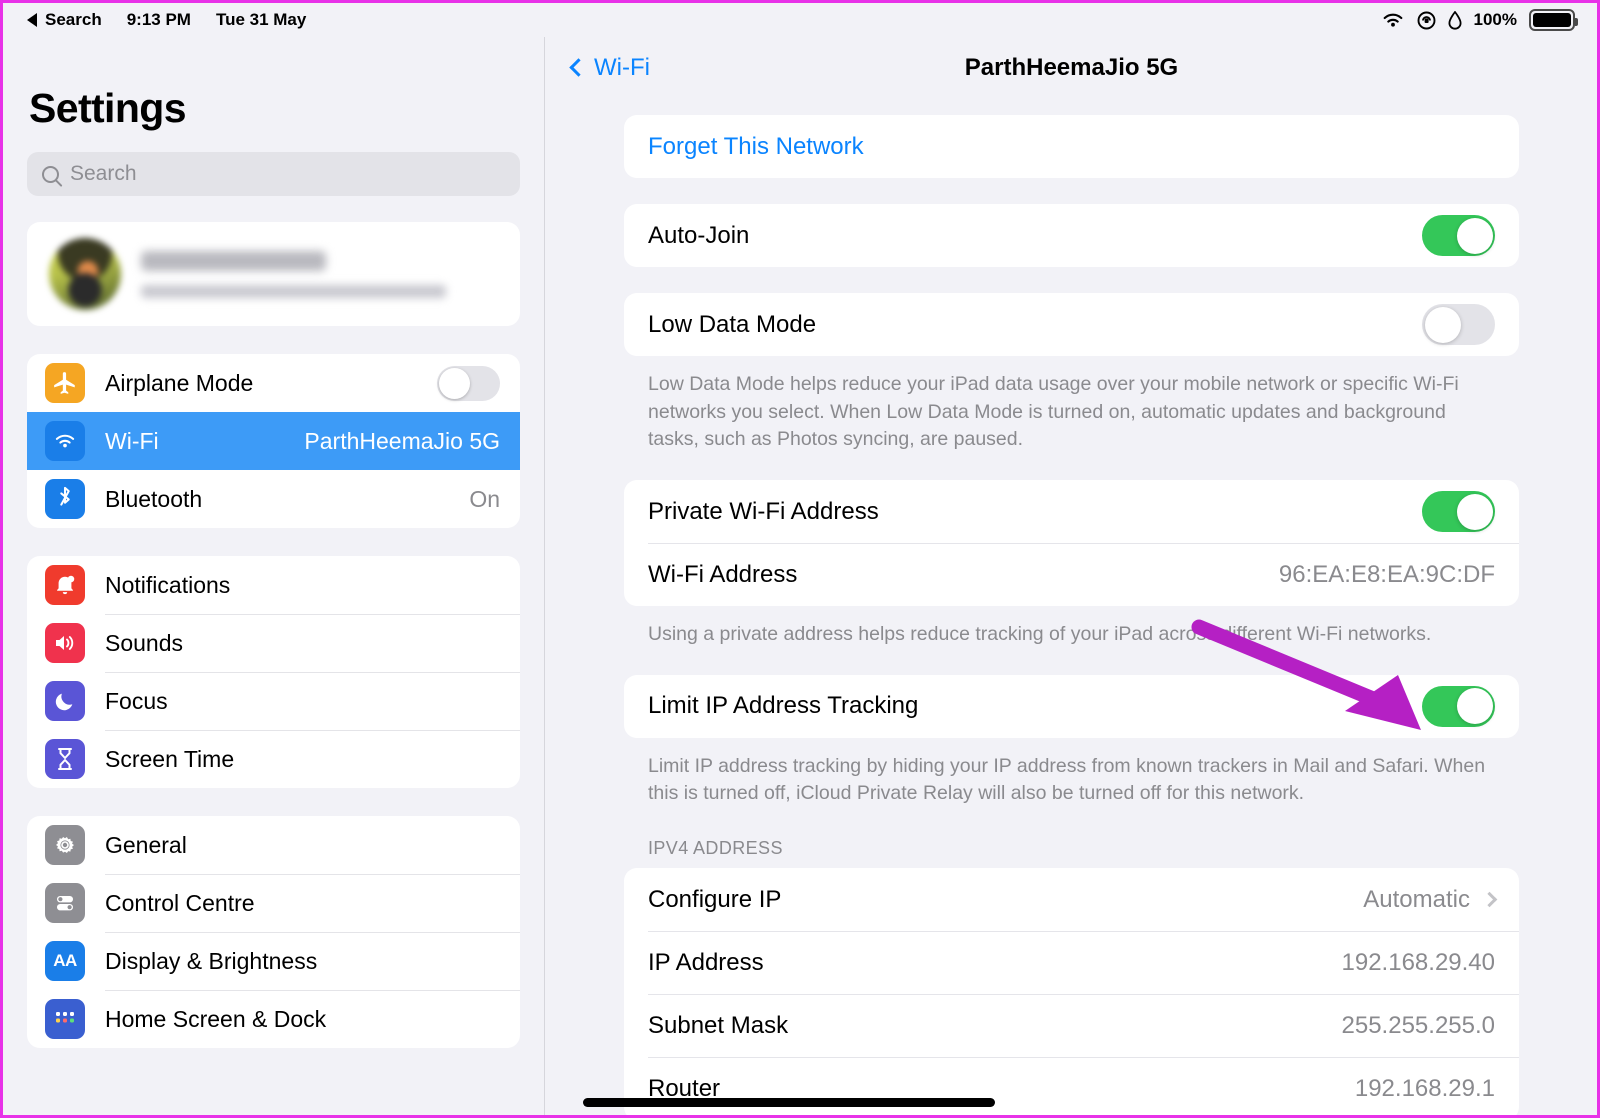 Image resolution: width=1600 pixels, height=1118 pixels. Describe the element at coordinates (1489, 899) in the screenshot. I see `chevron-right-icon` at that location.